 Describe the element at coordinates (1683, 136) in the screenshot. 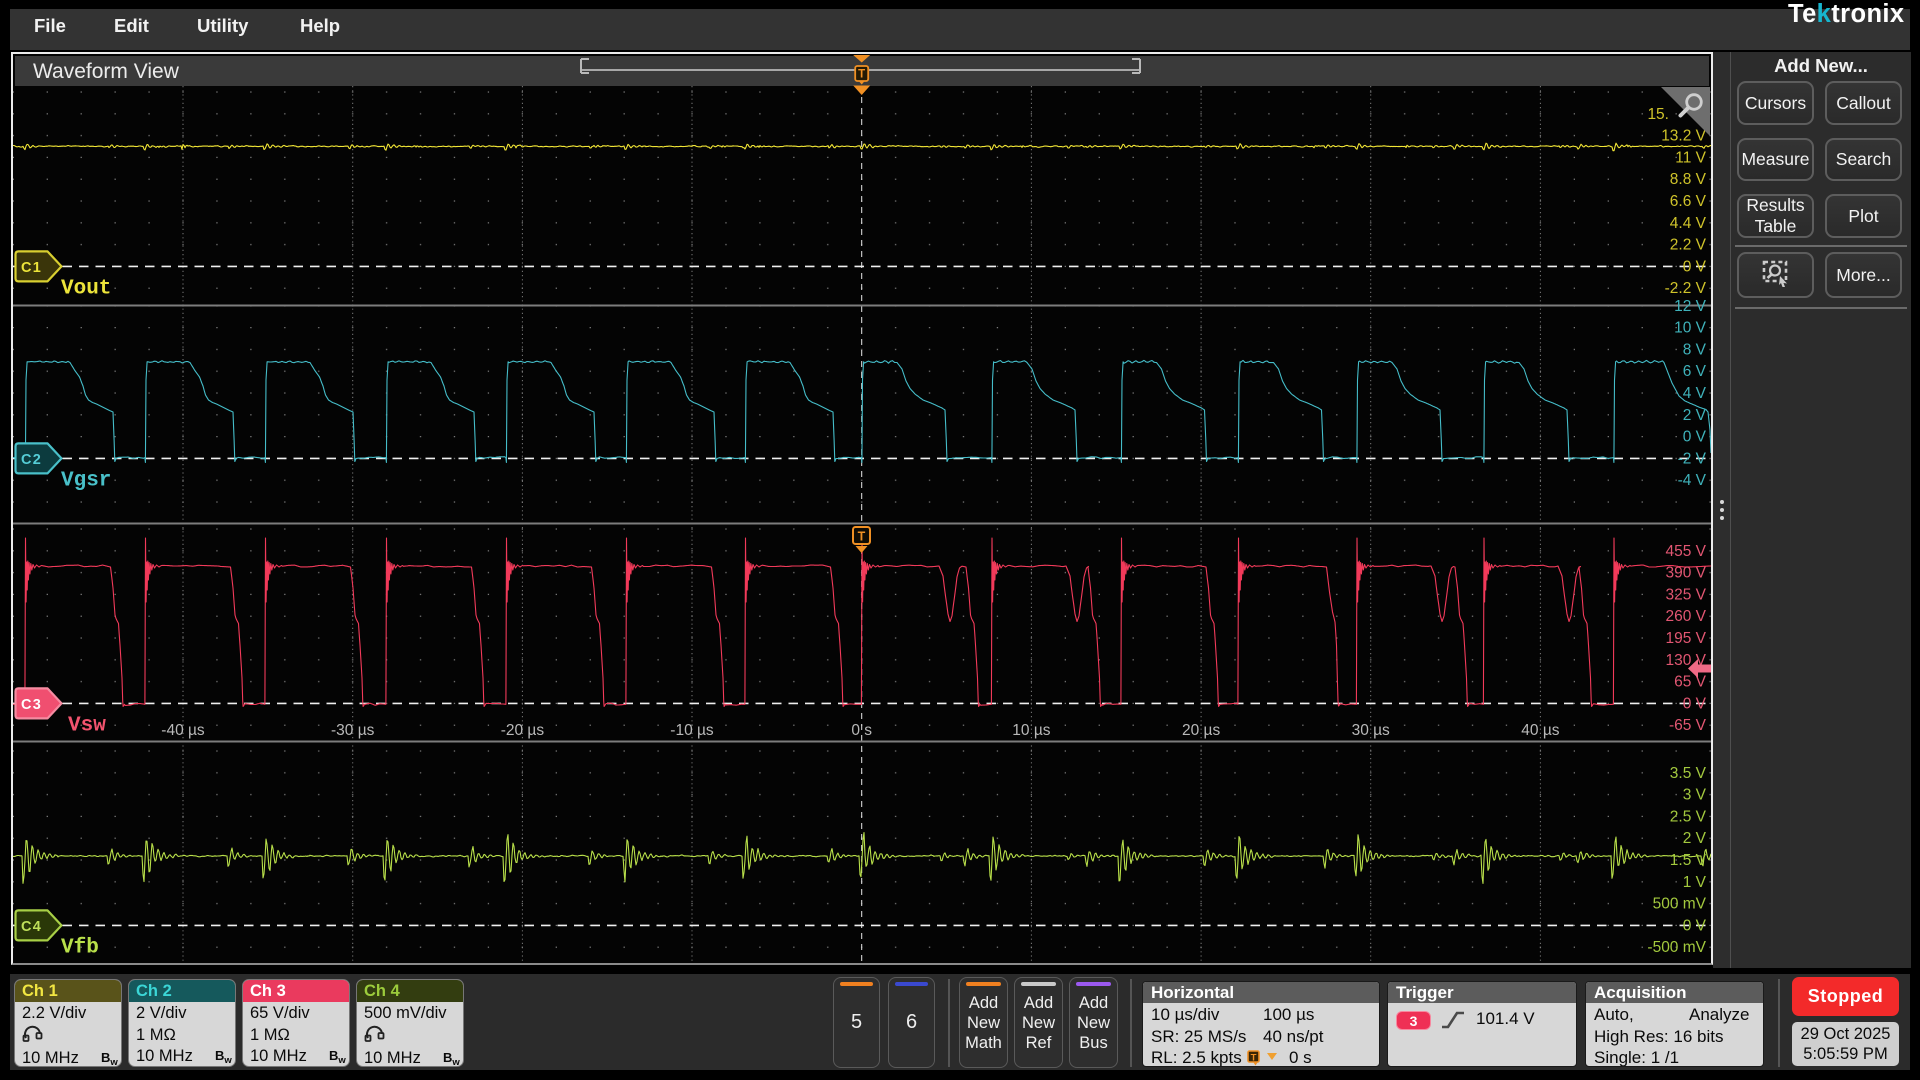

I see `svg-text: 13.2 V` at that location.